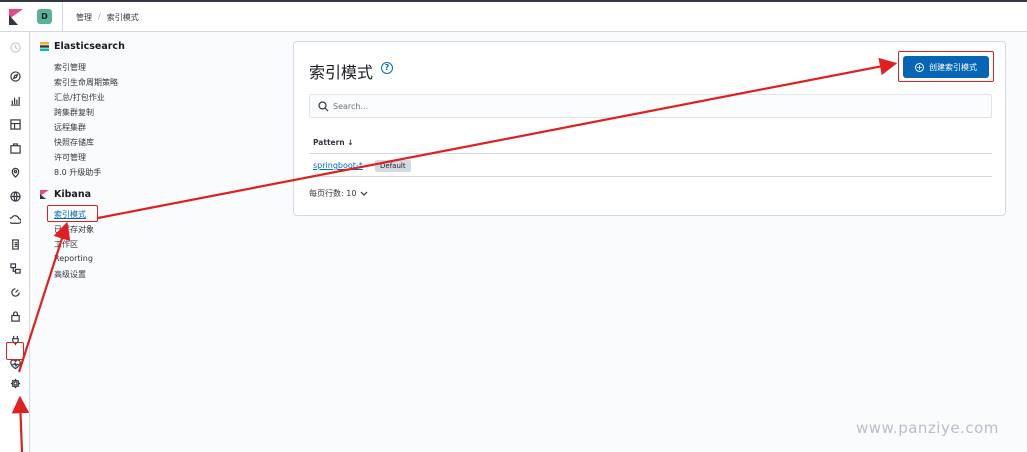  I want to click on side-item-remote-clusters: 远程集群, so click(70, 127).